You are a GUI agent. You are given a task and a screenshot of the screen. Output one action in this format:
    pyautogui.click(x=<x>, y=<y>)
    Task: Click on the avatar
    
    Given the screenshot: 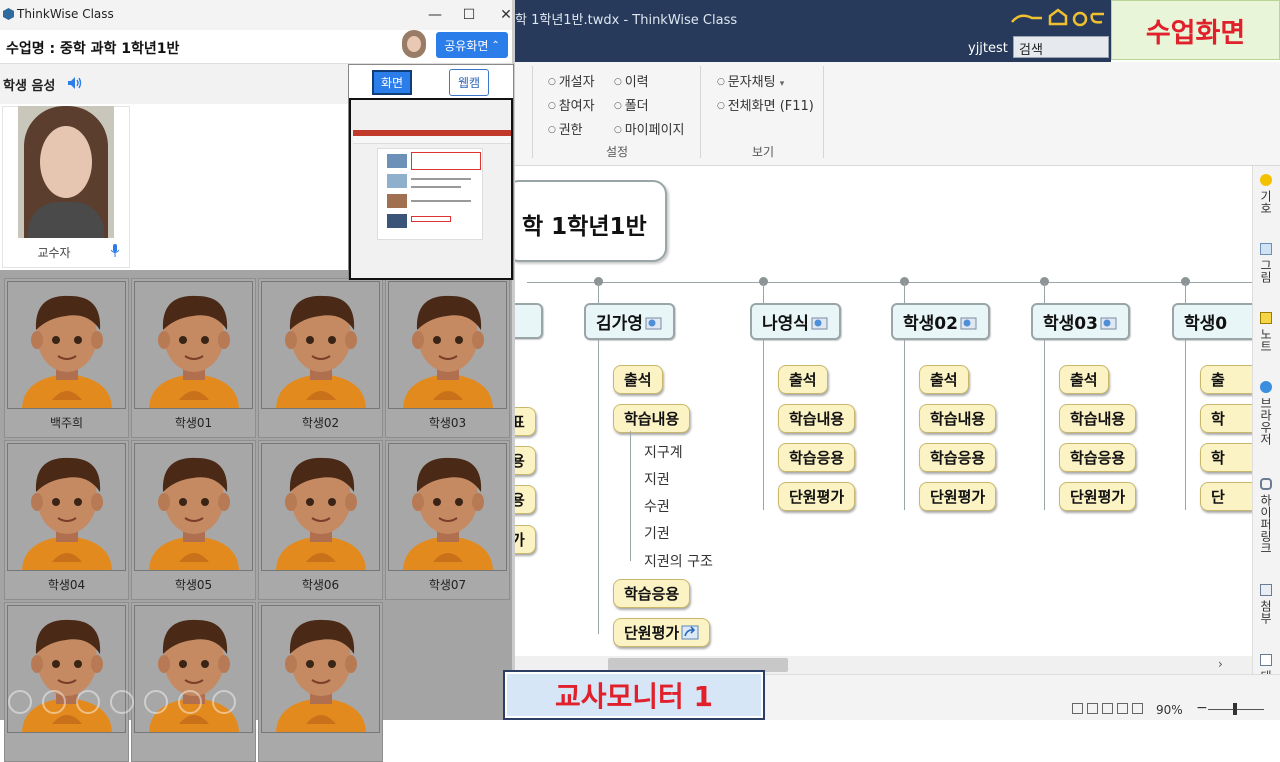 What is the action you would take?
    pyautogui.click(x=414, y=44)
    